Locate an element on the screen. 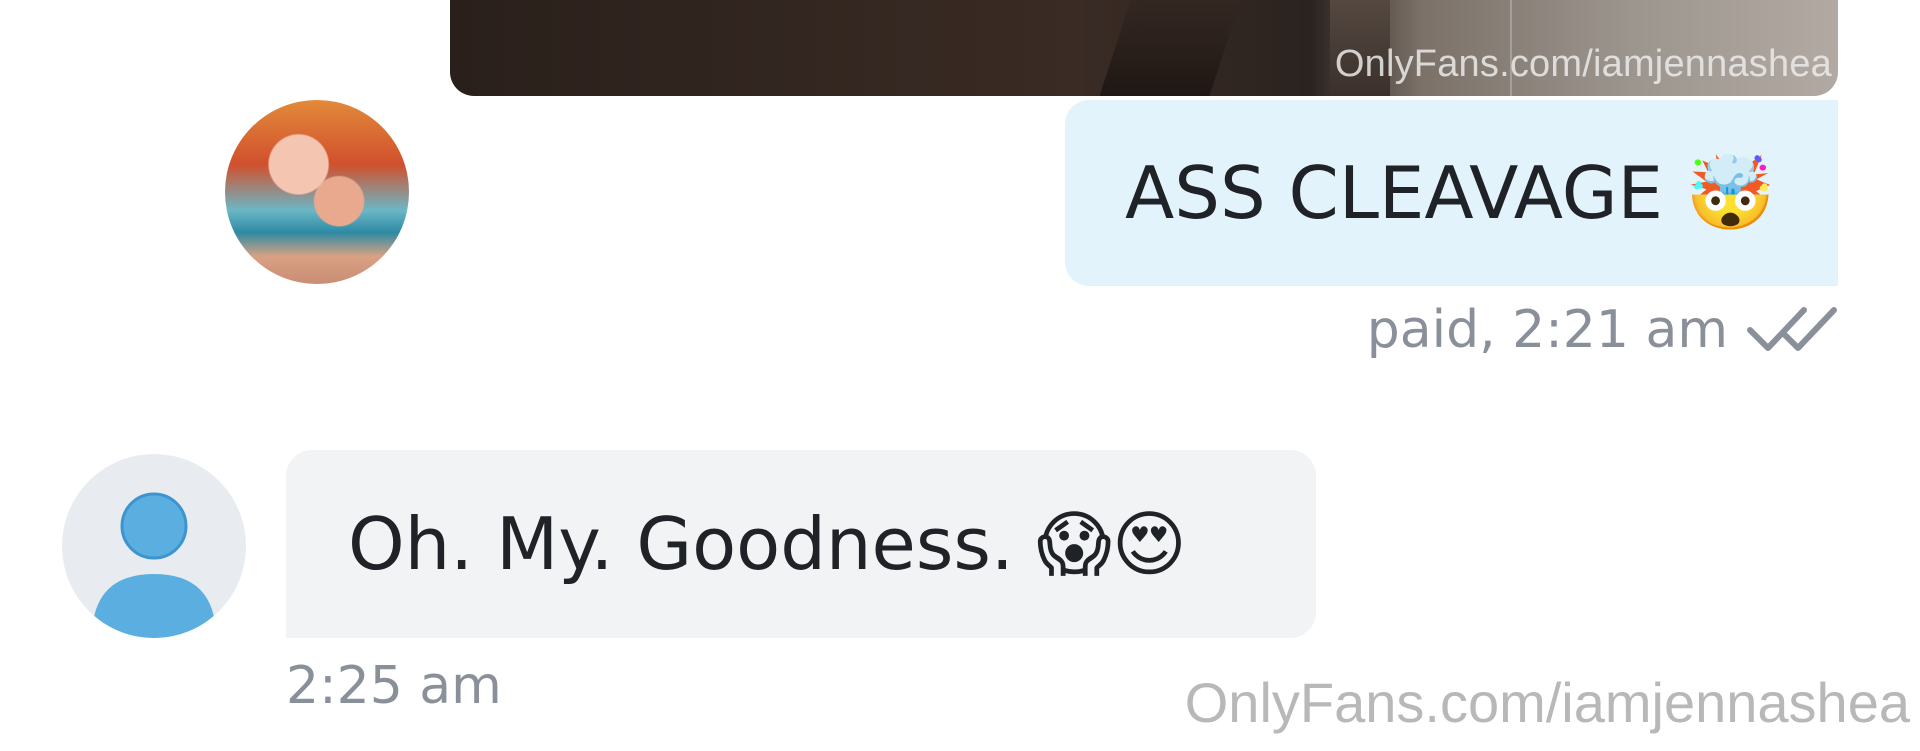 The image size is (1920, 751). sent-message-text: ASS CLEAVAGE 🤯 is located at coordinates (1450, 192).